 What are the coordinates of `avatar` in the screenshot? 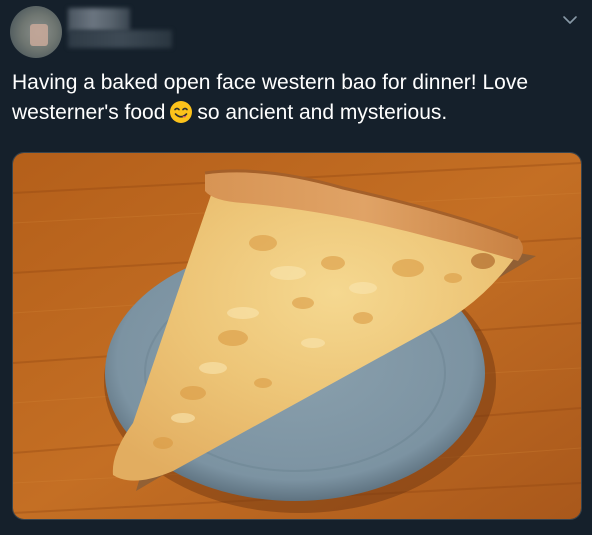 It's located at (36, 32).